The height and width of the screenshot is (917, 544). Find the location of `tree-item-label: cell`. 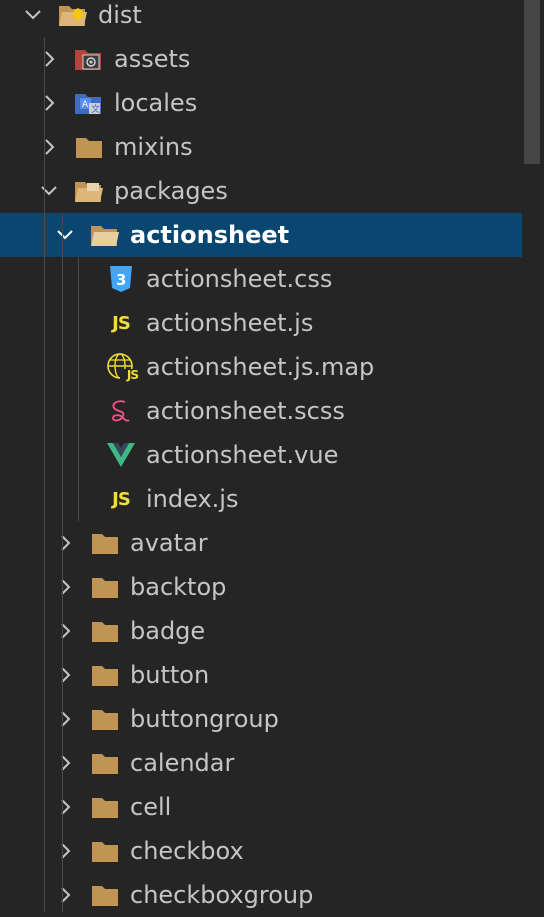

tree-item-label: cell is located at coordinates (151, 807).